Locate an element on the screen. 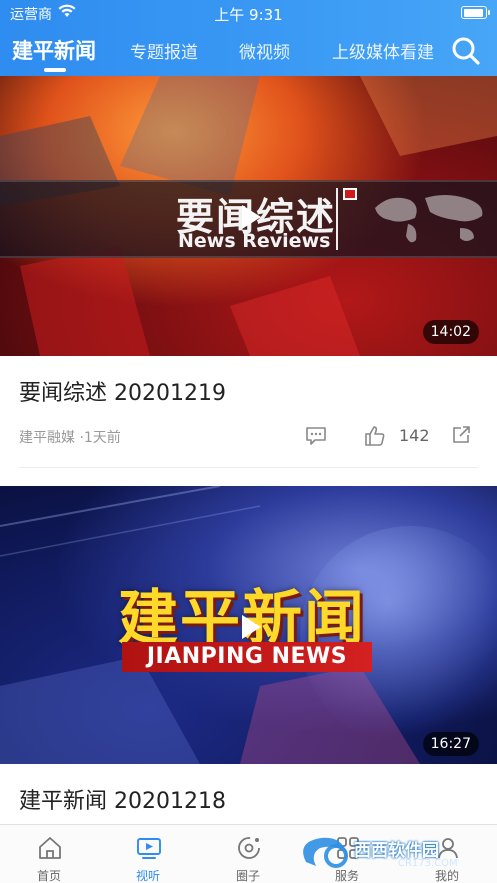  card-divider is located at coordinates (248, 467).